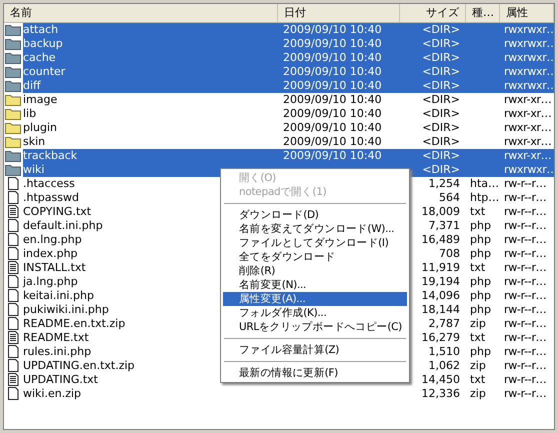  I want to click on file-size: 18,144, so click(441, 309).